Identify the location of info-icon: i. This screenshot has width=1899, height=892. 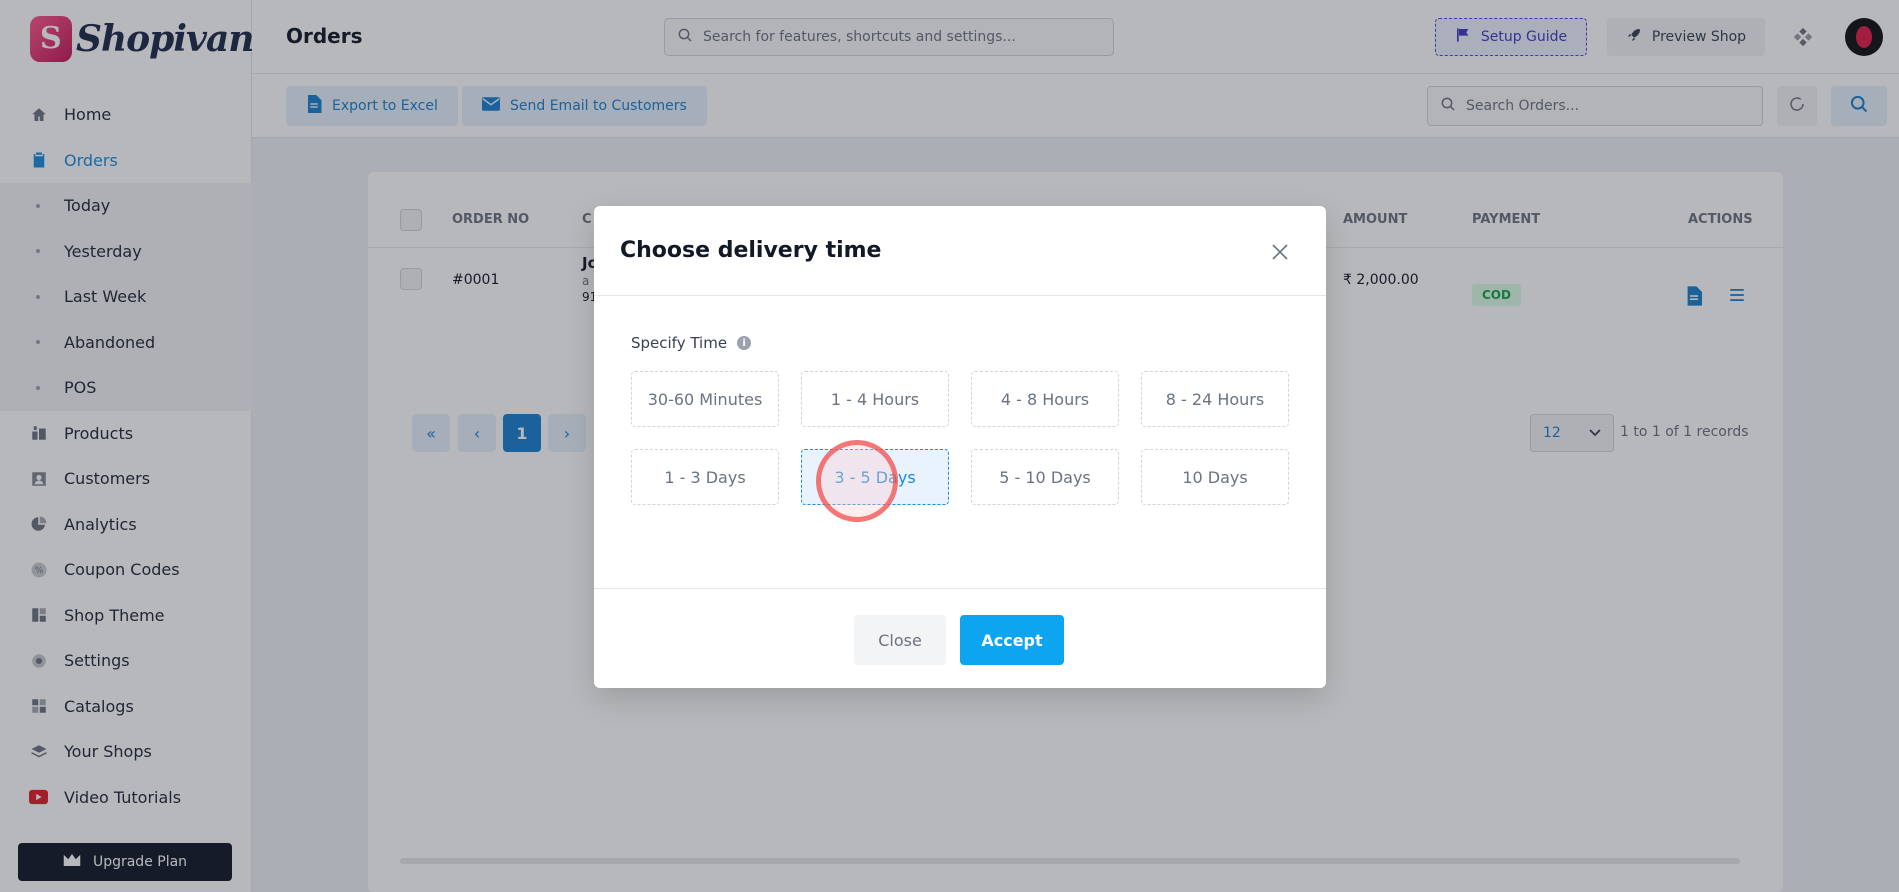
(744, 343).